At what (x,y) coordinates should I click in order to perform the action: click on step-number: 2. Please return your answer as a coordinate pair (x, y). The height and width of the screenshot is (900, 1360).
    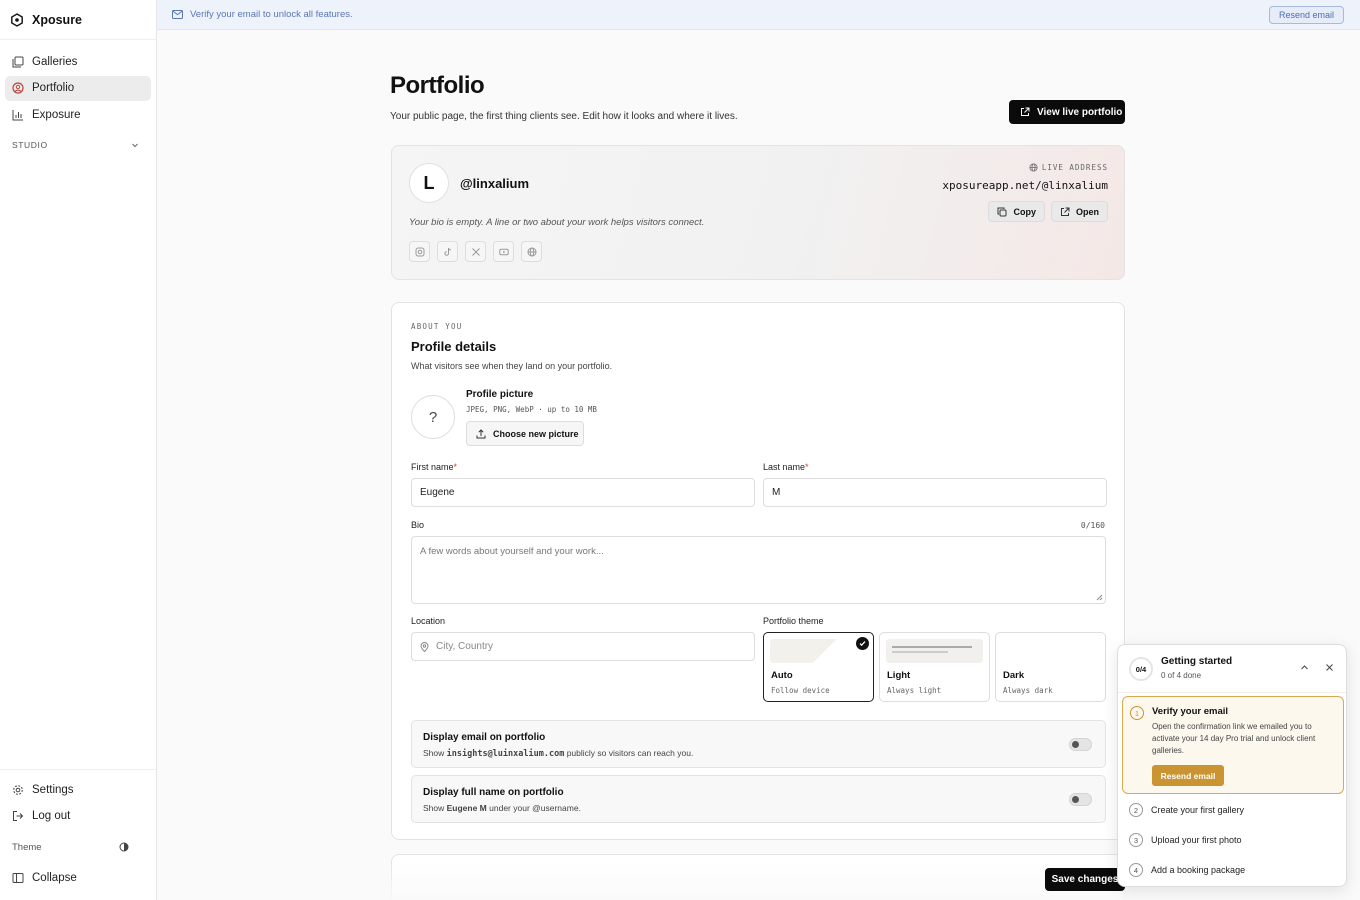
    Looking at the image, I should click on (1136, 810).